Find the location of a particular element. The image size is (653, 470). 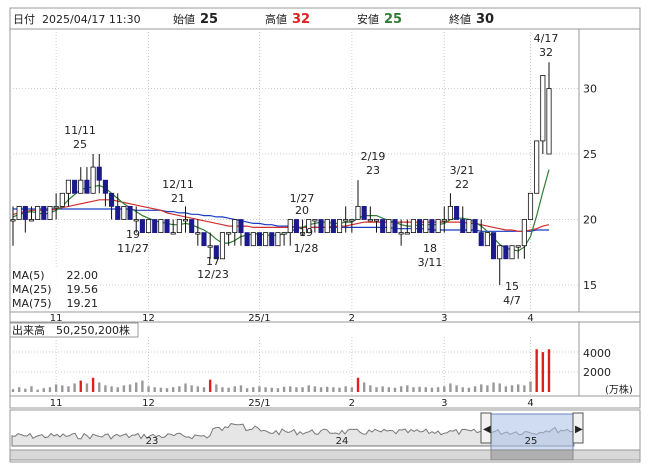

month-label: 3 is located at coordinates (444, 318).